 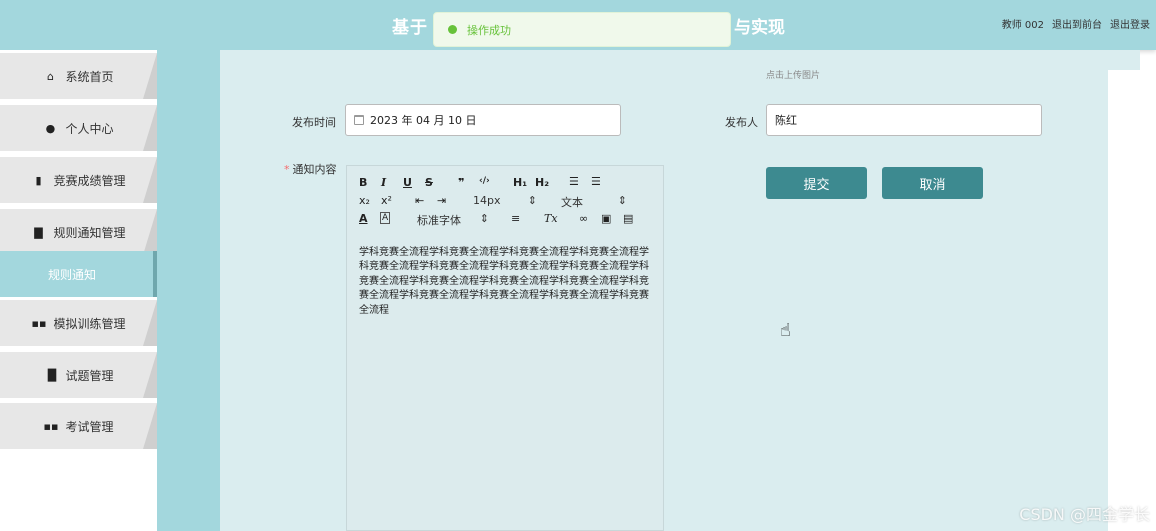 What do you see at coordinates (52, 375) in the screenshot?
I see `bar-chart-icon: ▐▌` at bounding box center [52, 375].